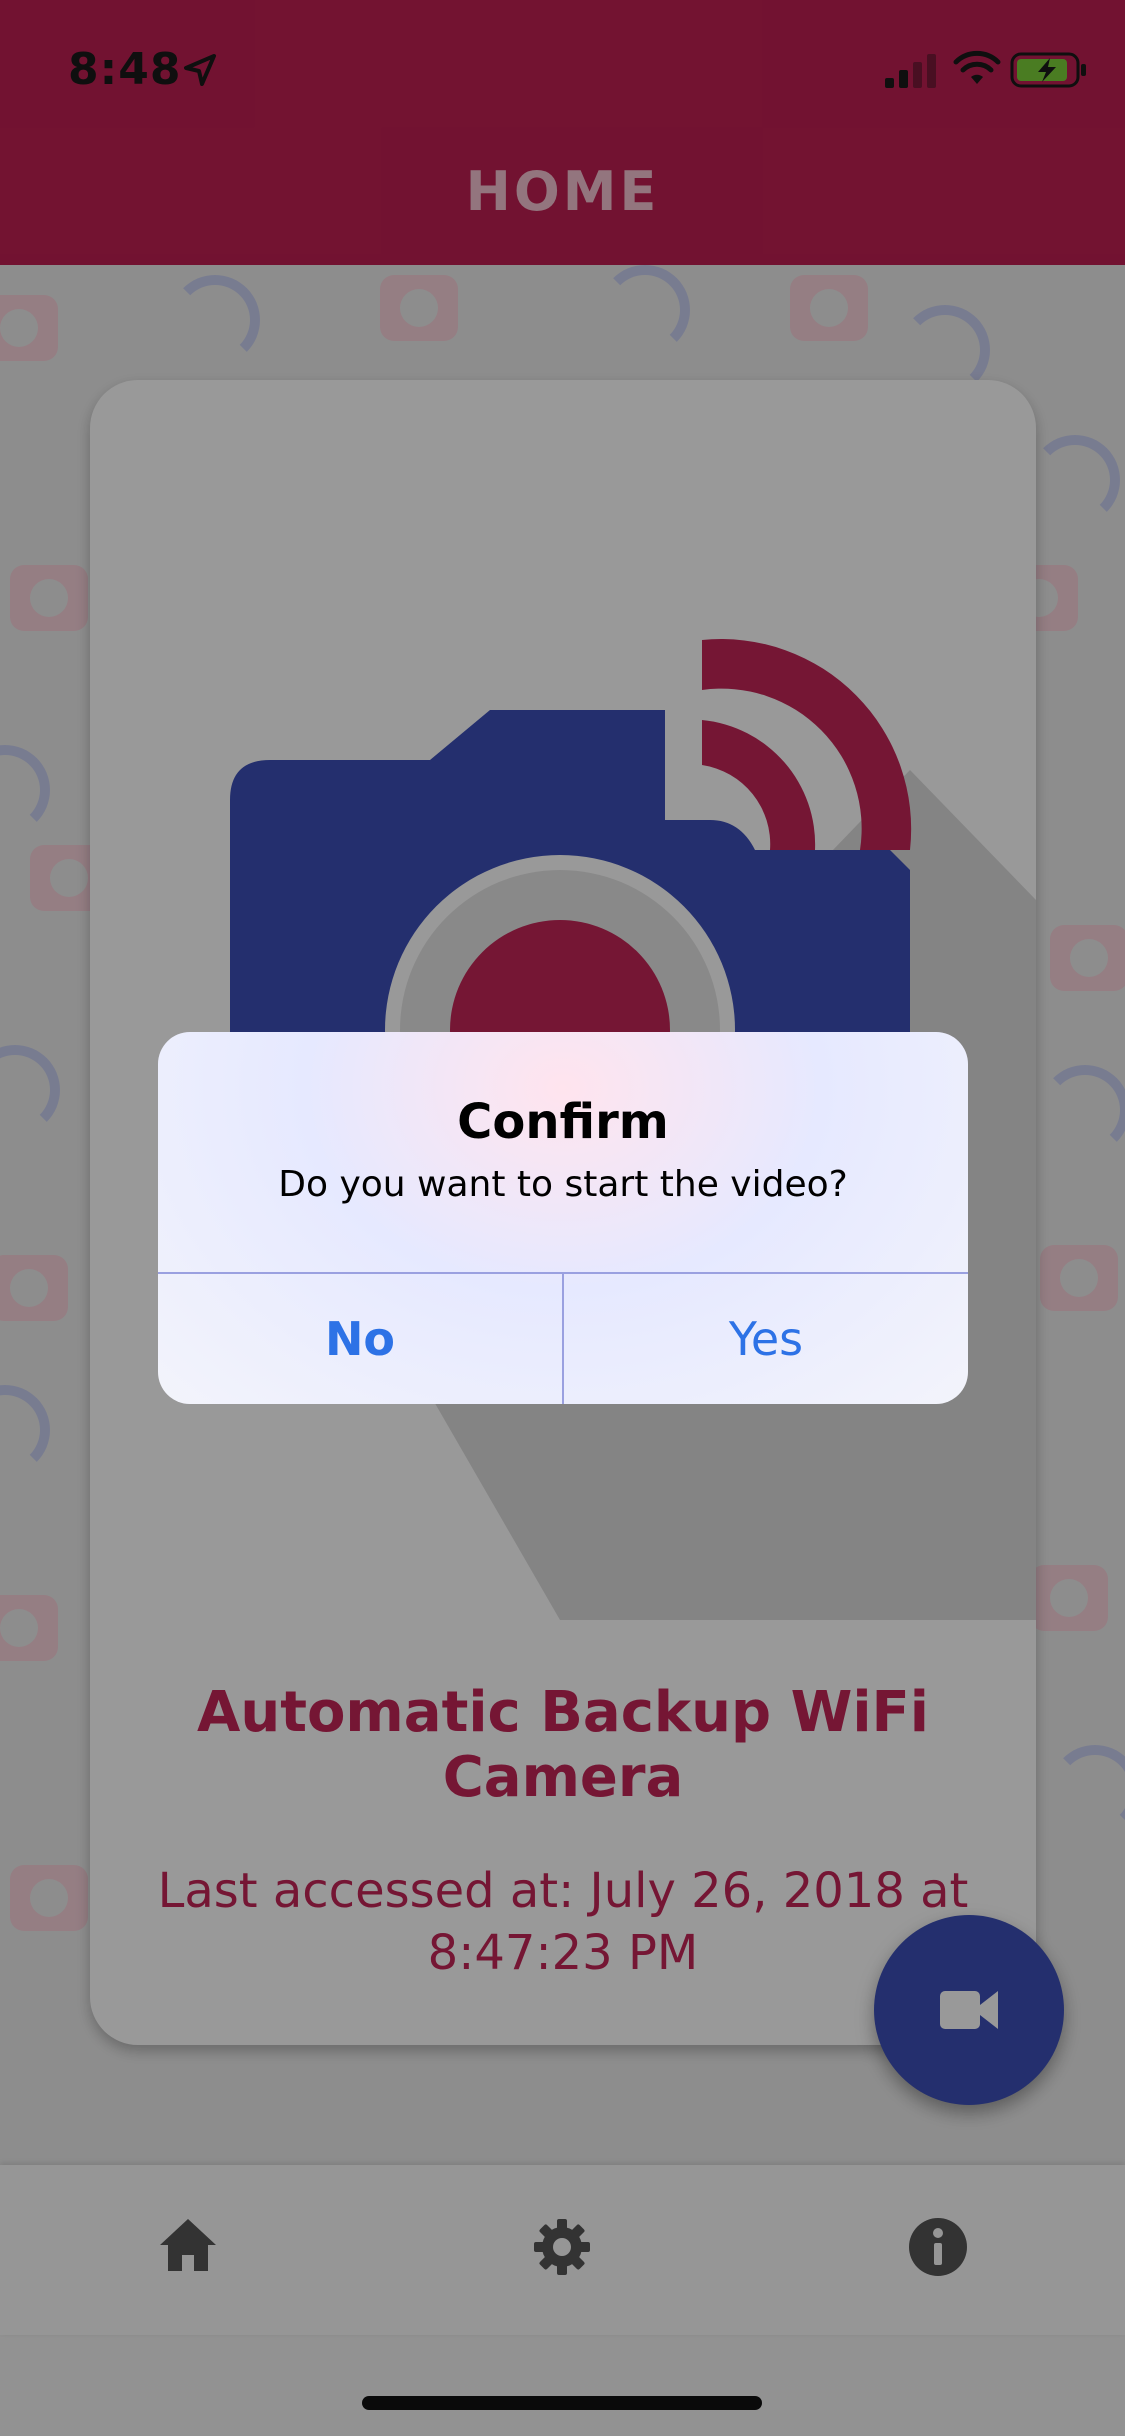 This screenshot has width=1125, height=2436. I want to click on dialog-message: Do you want to start the video?, so click(563, 1184).